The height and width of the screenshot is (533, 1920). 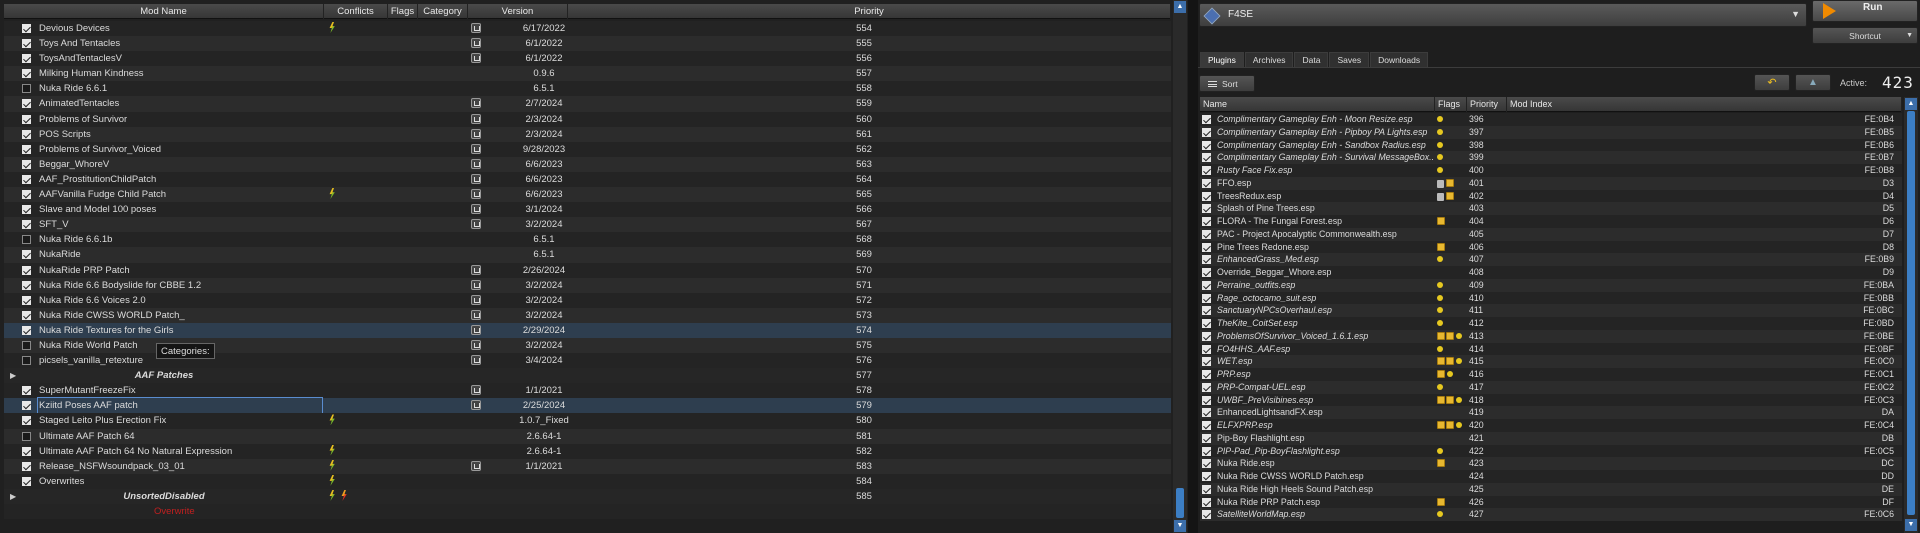 What do you see at coordinates (1551, 514) in the screenshot?
I see `plugin-row: SatelliteWorldMap.esp 427 FE:0C6` at bounding box center [1551, 514].